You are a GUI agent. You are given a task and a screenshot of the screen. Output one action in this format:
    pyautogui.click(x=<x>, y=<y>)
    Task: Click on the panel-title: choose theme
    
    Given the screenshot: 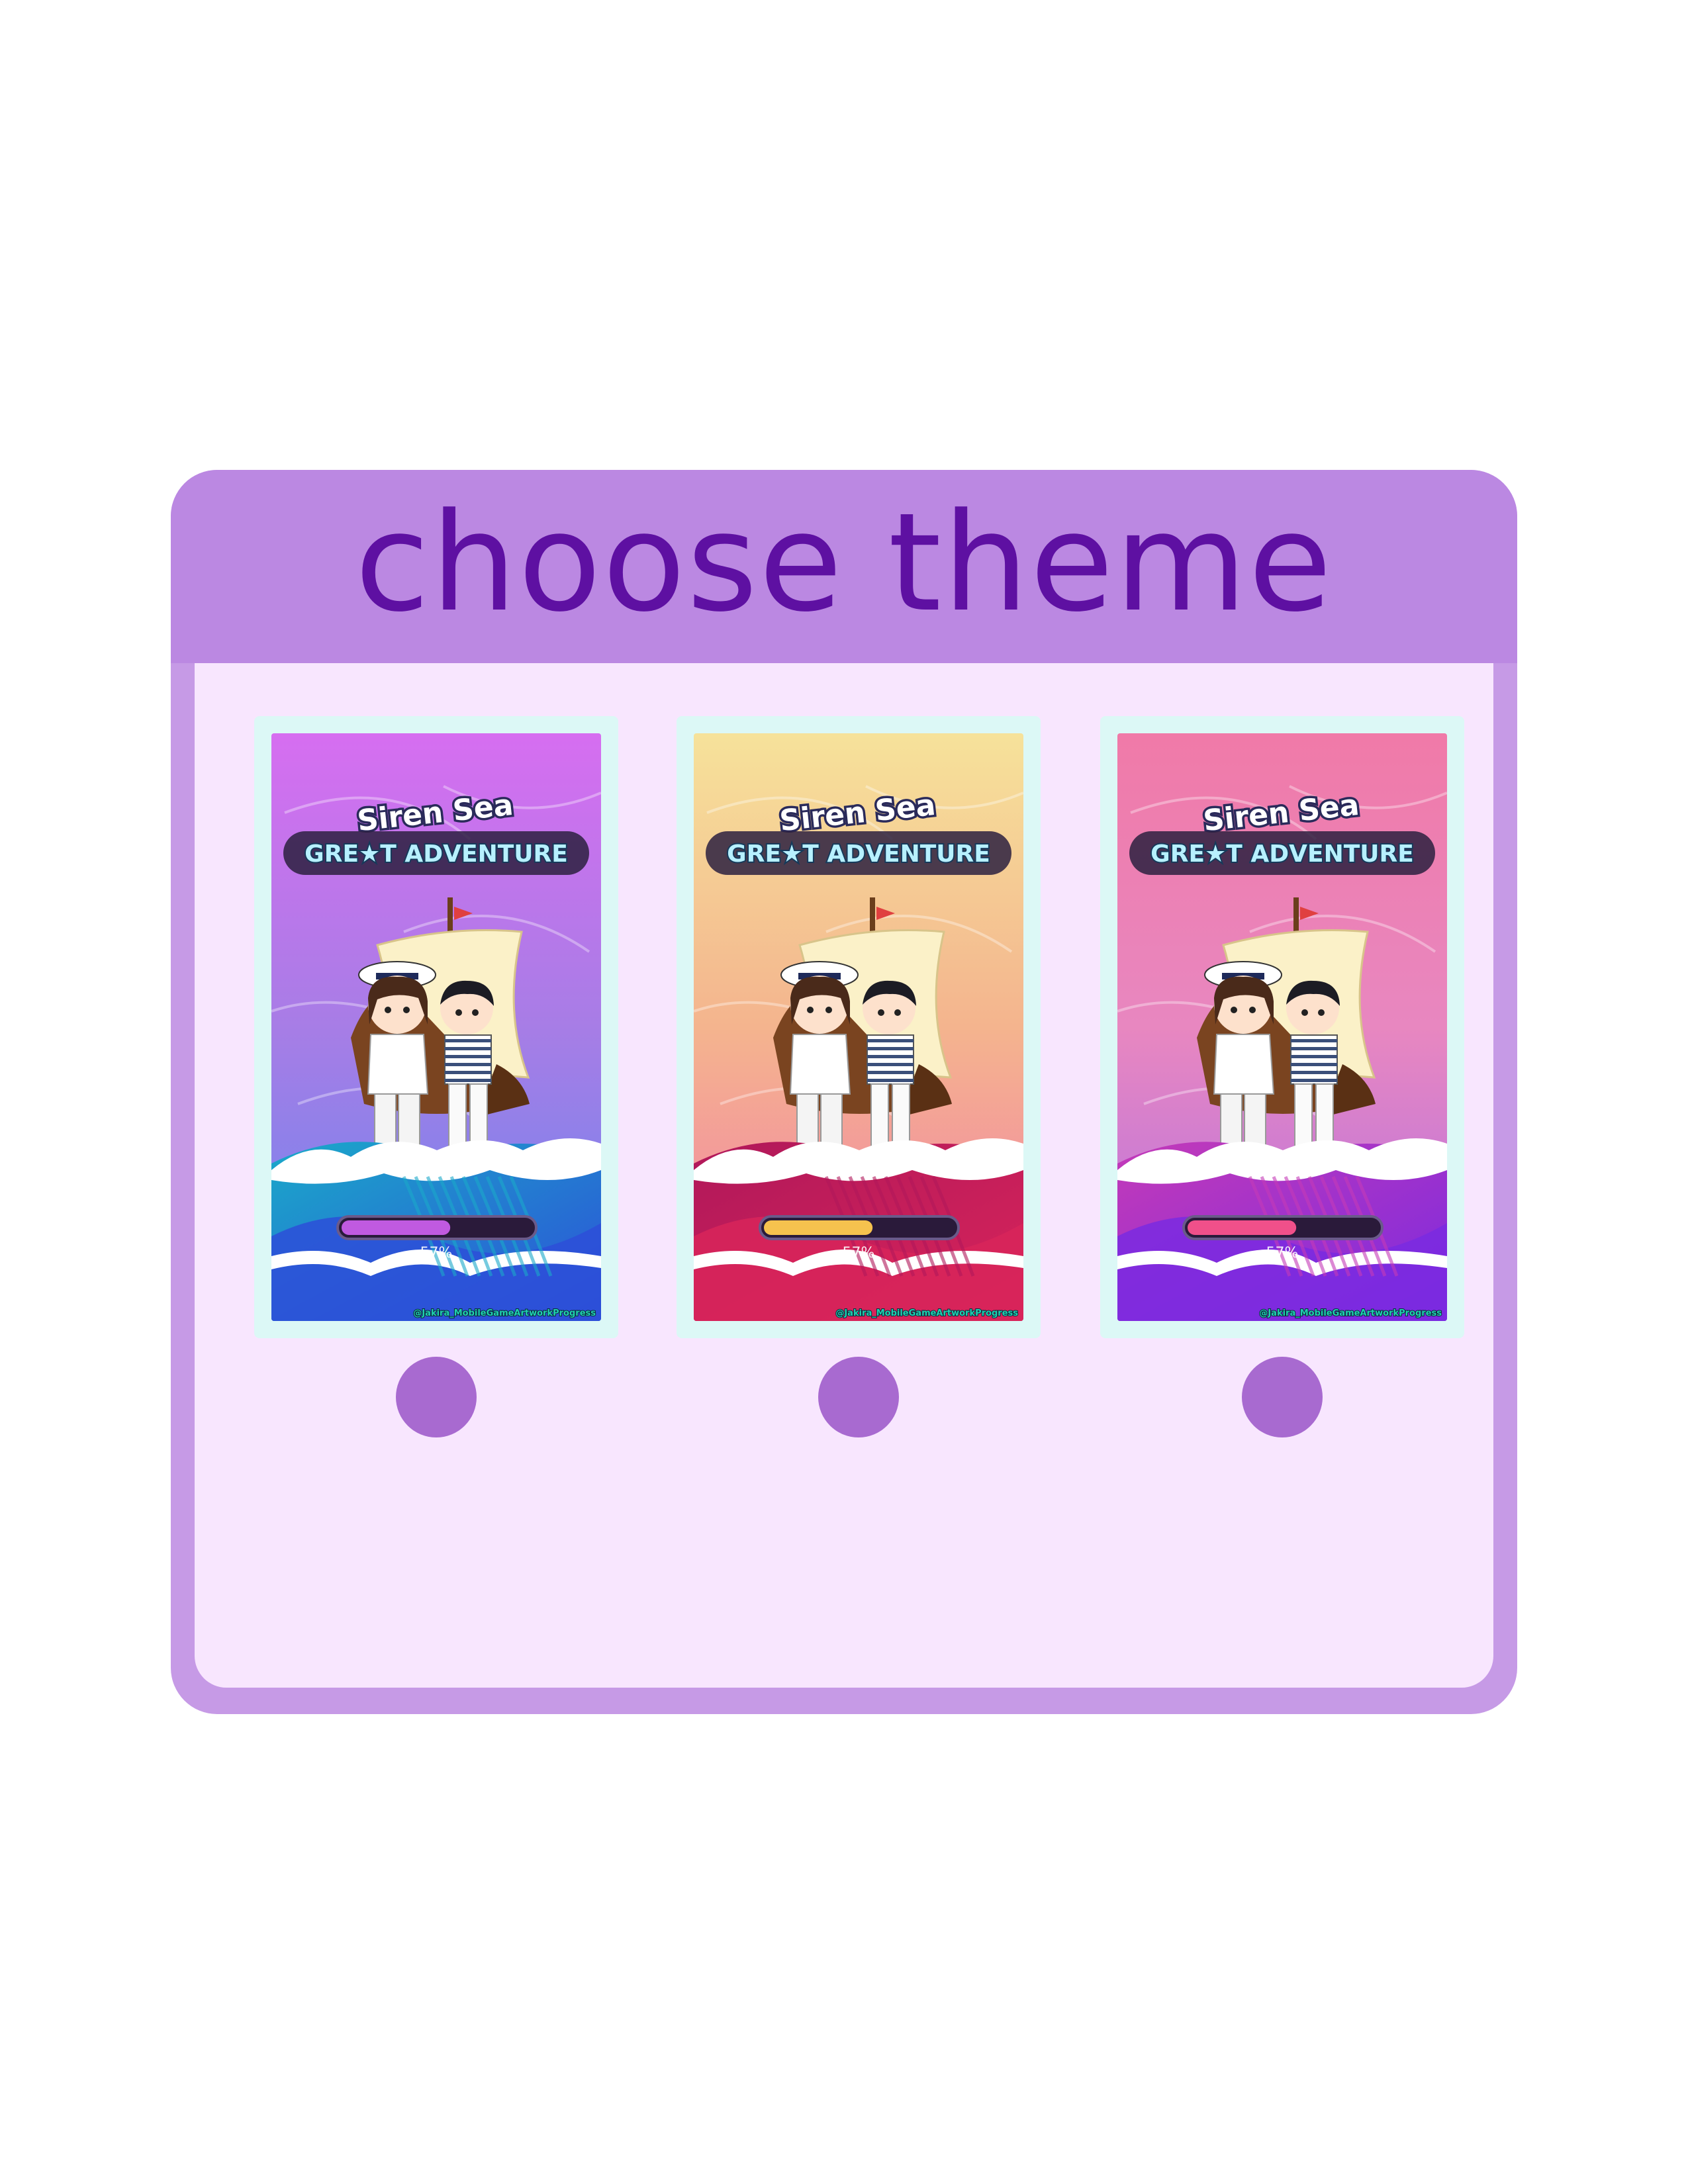 What is the action you would take?
    pyautogui.click(x=844, y=563)
    